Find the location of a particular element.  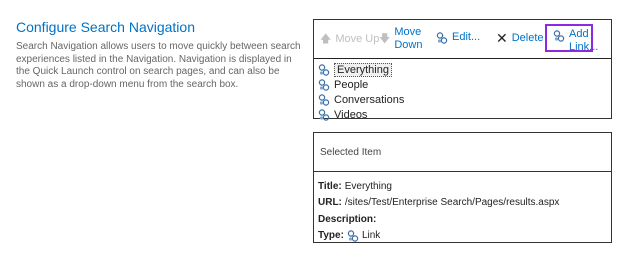

move-up-button: 🡅 Move Up is located at coordinates (349, 39).